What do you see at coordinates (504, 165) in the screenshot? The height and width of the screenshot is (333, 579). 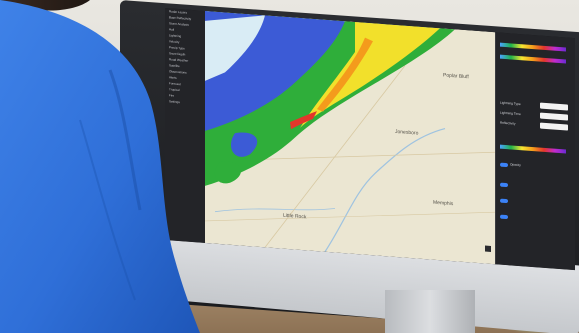 I see `opacity-toggle` at bounding box center [504, 165].